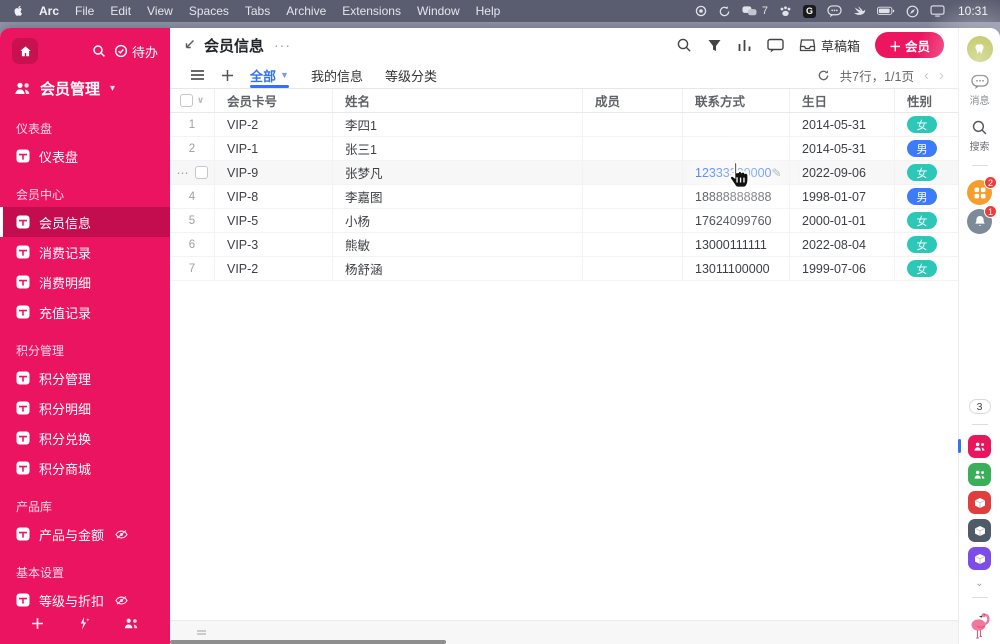  Describe the element at coordinates (785, 11) in the screenshot. I see `paw-icon` at that location.